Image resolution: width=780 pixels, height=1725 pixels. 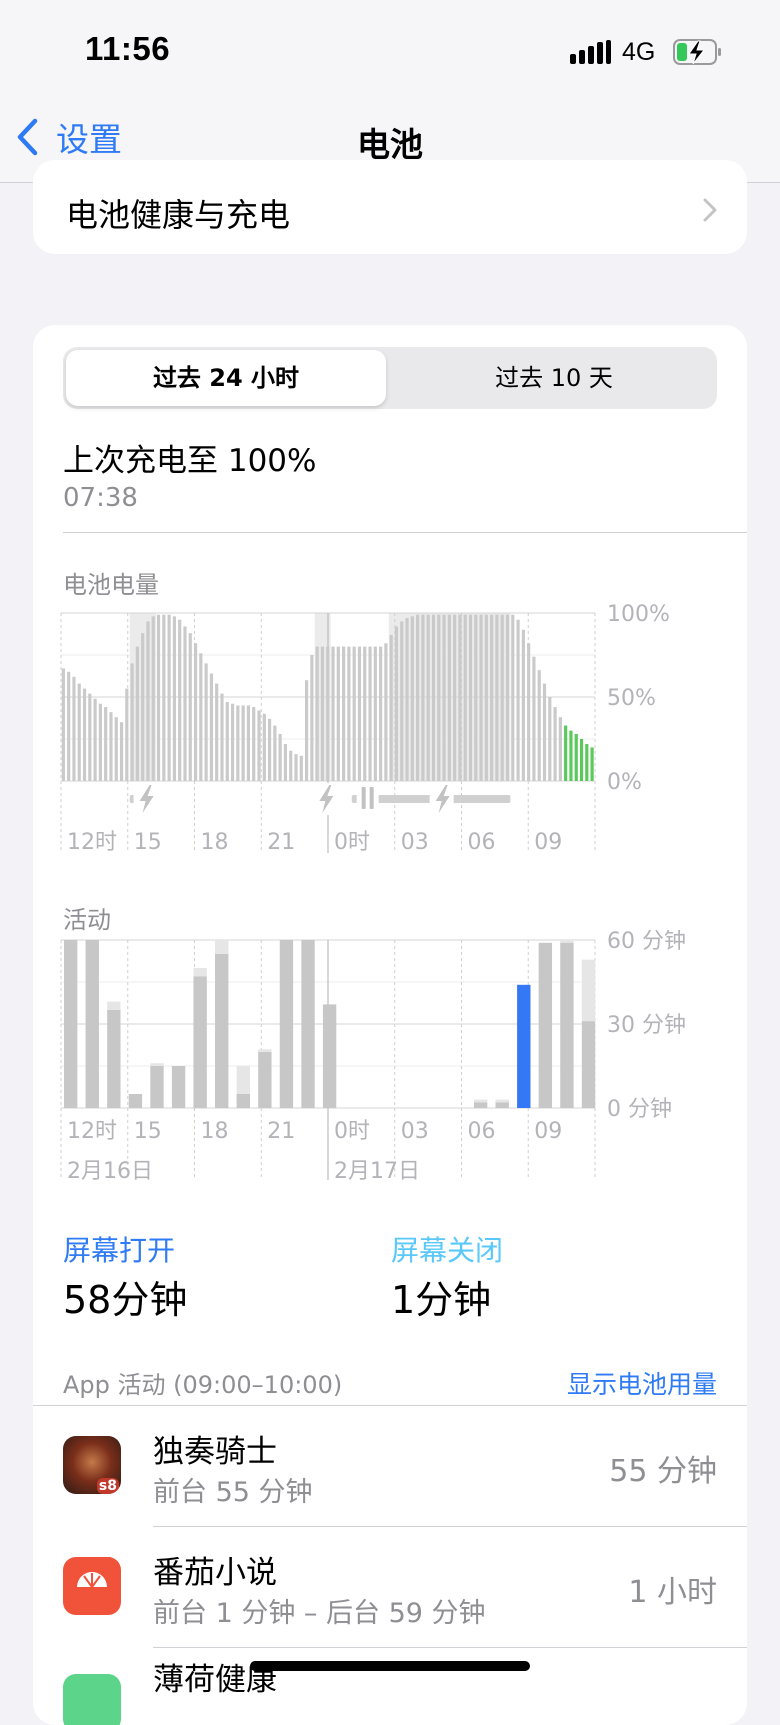 What do you see at coordinates (281, 1131) in the screenshot?
I see `x-tick-label: 21` at bounding box center [281, 1131].